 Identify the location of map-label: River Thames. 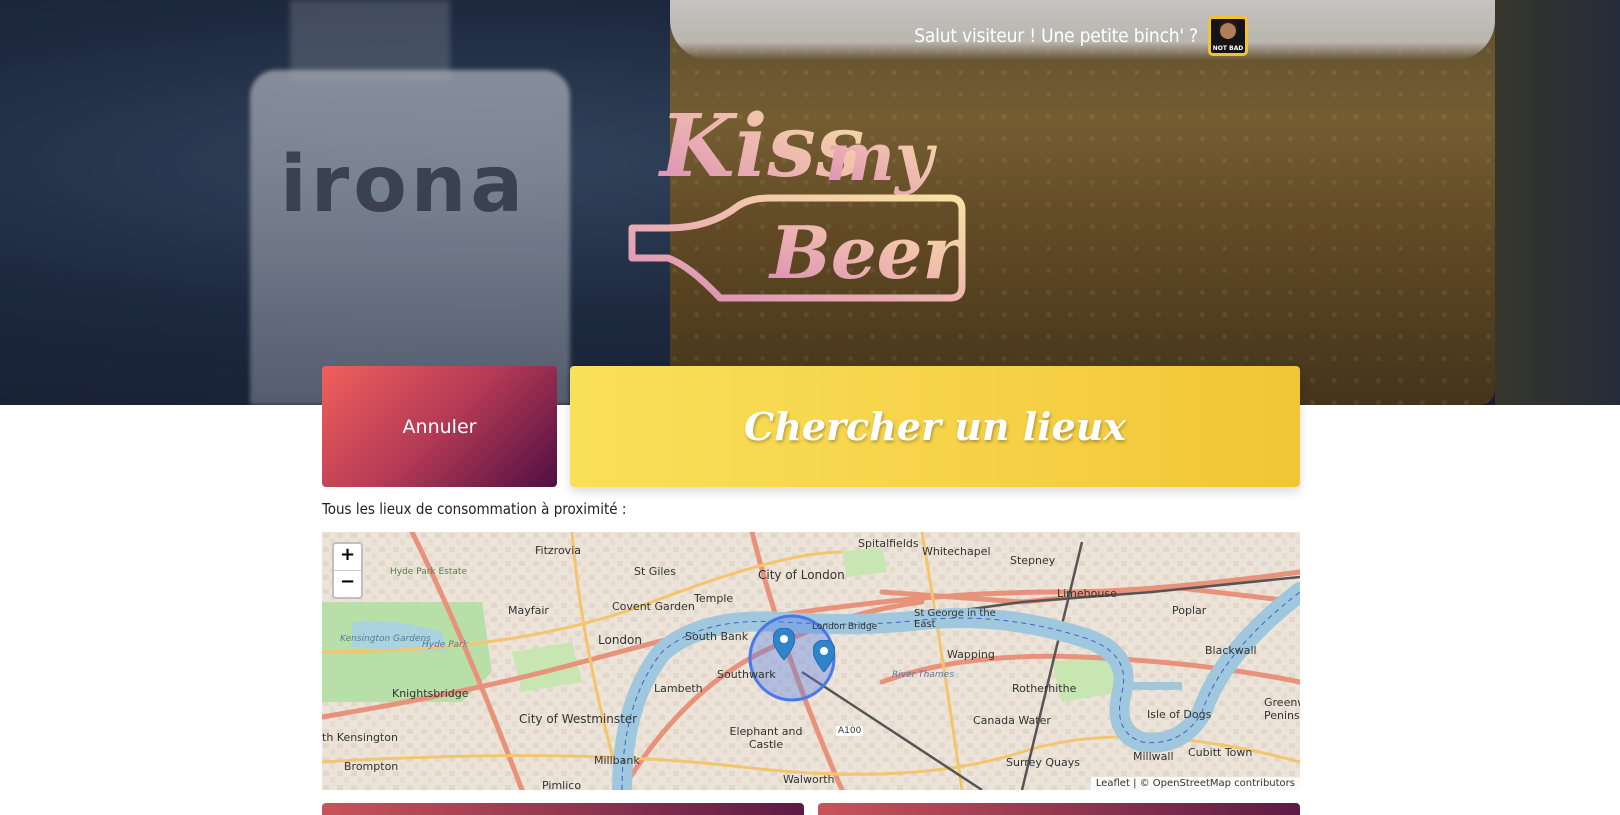
(923, 675).